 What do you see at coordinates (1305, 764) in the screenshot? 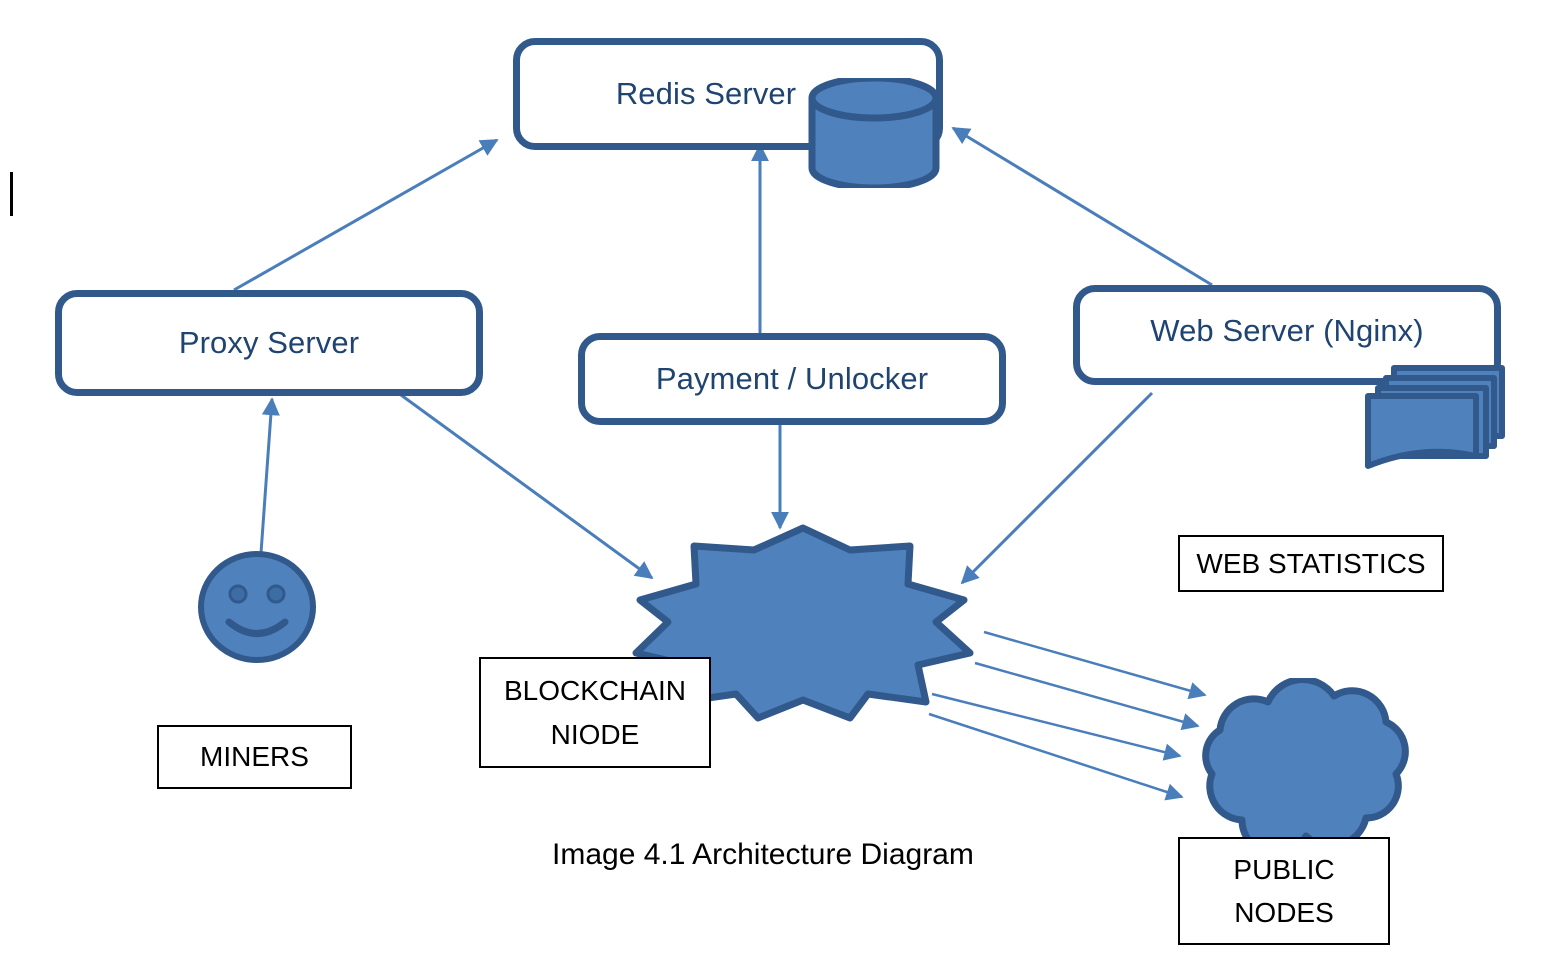
I see `cloud-icon` at bounding box center [1305, 764].